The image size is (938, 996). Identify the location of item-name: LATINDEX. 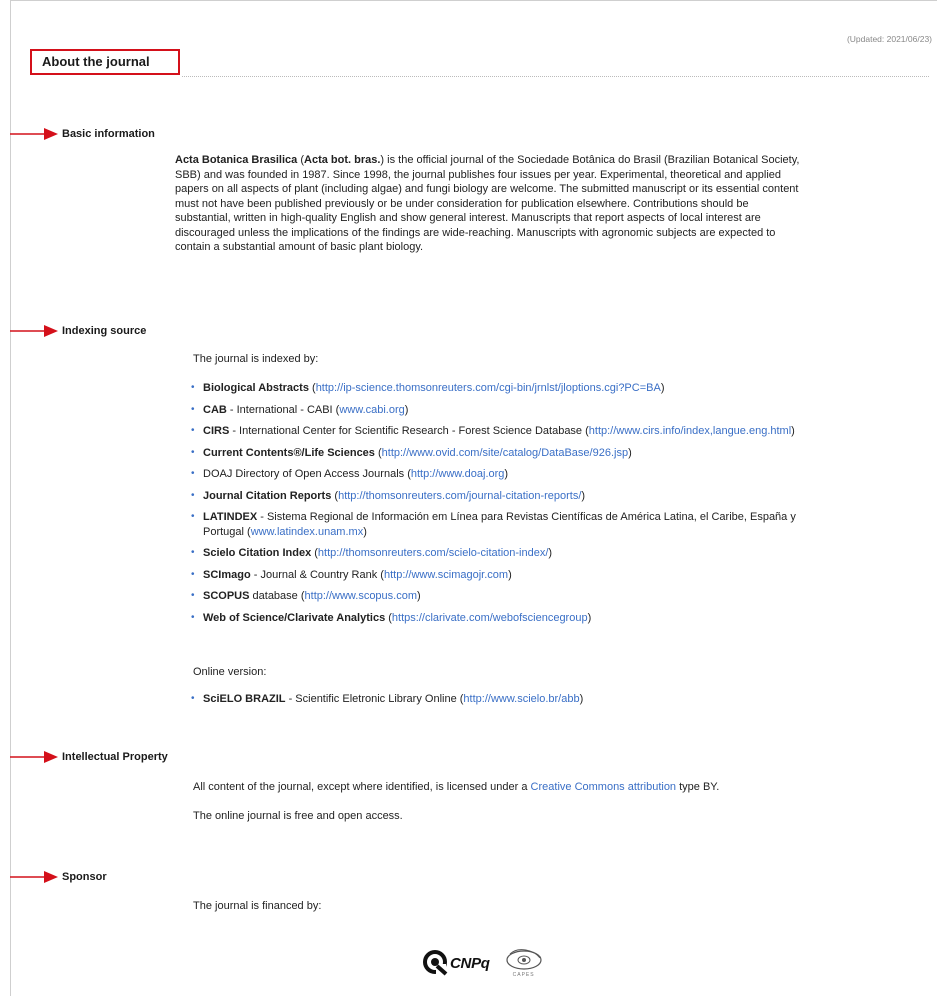
(230, 517).